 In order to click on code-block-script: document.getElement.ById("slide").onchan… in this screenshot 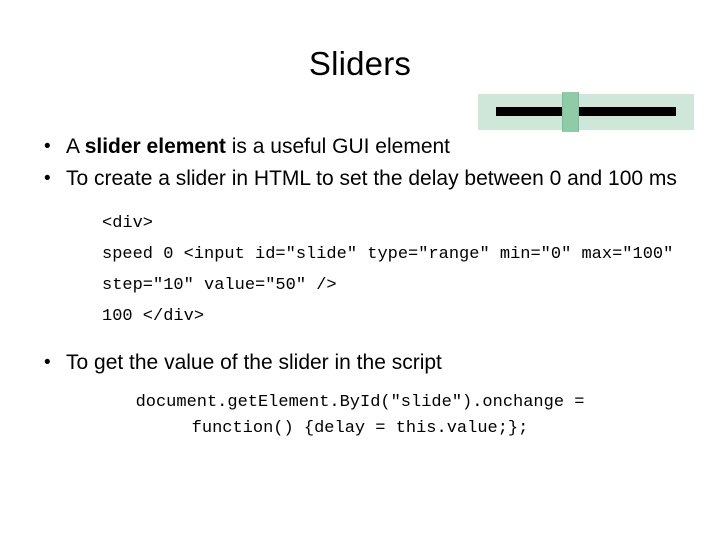, I will do `click(360, 416)`.